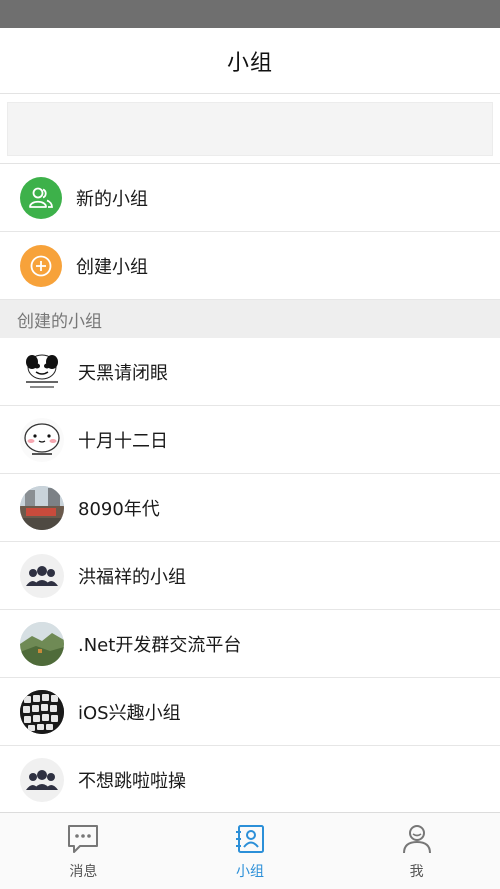 This screenshot has height=889, width=500. Describe the element at coordinates (250, 319) in the screenshot. I see `section-header: 创建的小组` at that location.